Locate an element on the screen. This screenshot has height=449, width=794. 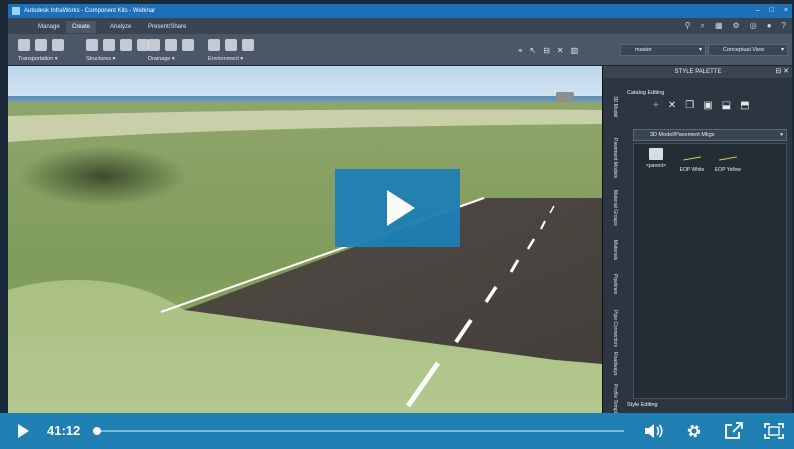
progress-bar is located at coordinates (358, 431).